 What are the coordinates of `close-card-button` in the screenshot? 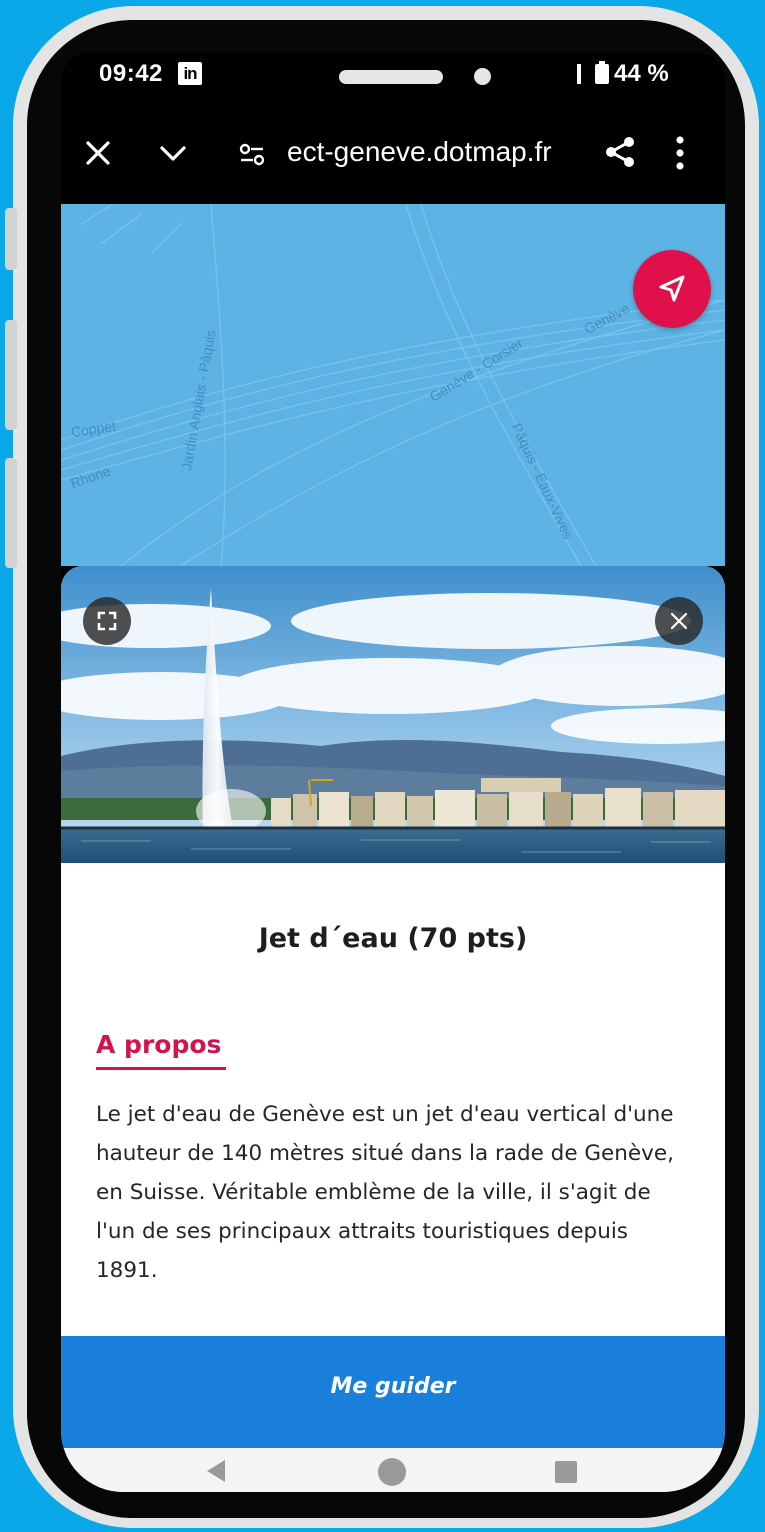 It's located at (679, 621).